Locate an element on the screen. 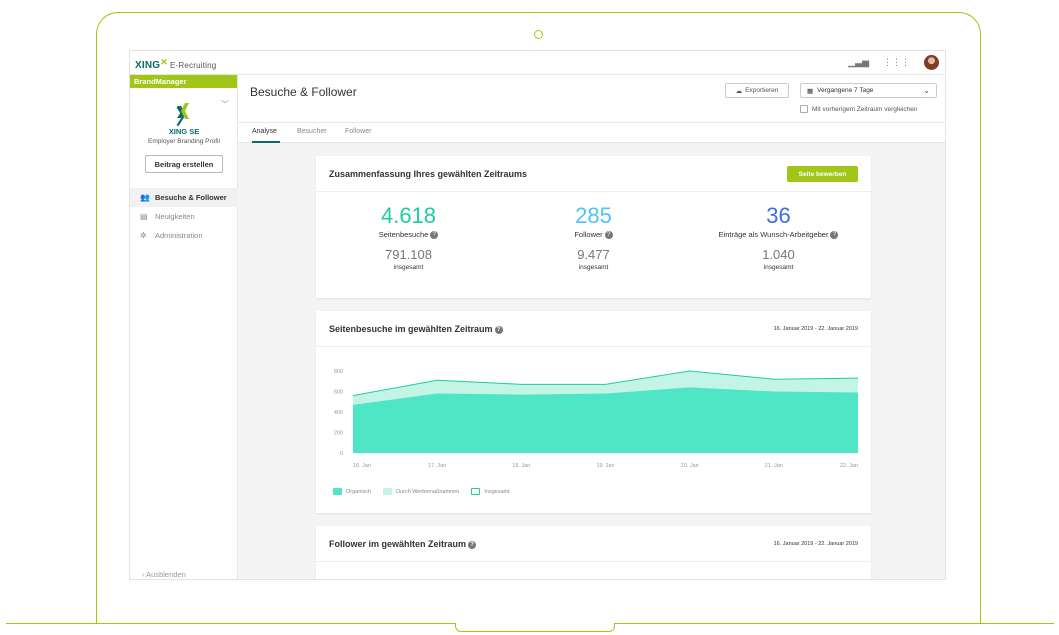  followers-chart-title: Follower im gewählten Zeitraum? is located at coordinates (403, 544).